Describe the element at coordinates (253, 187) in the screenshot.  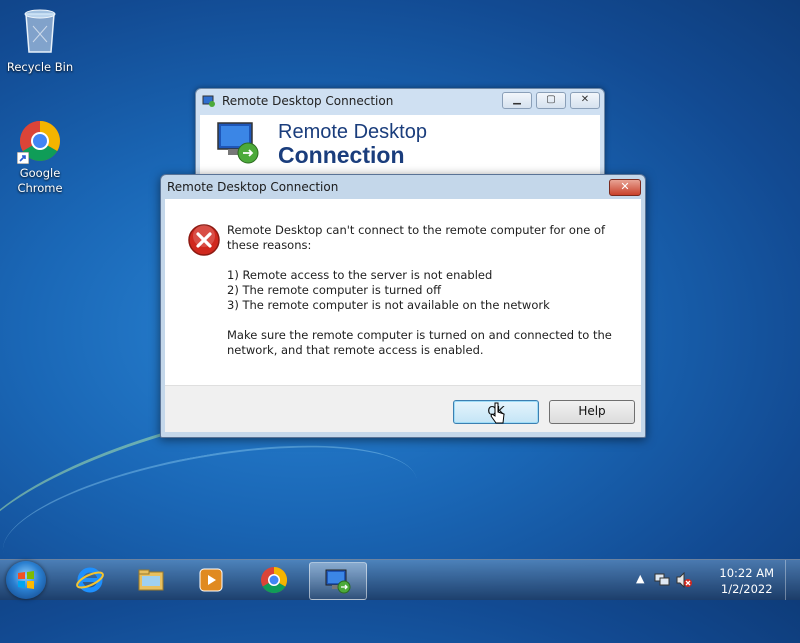
I see `dialog-title: Remote Desktop Connection` at that location.